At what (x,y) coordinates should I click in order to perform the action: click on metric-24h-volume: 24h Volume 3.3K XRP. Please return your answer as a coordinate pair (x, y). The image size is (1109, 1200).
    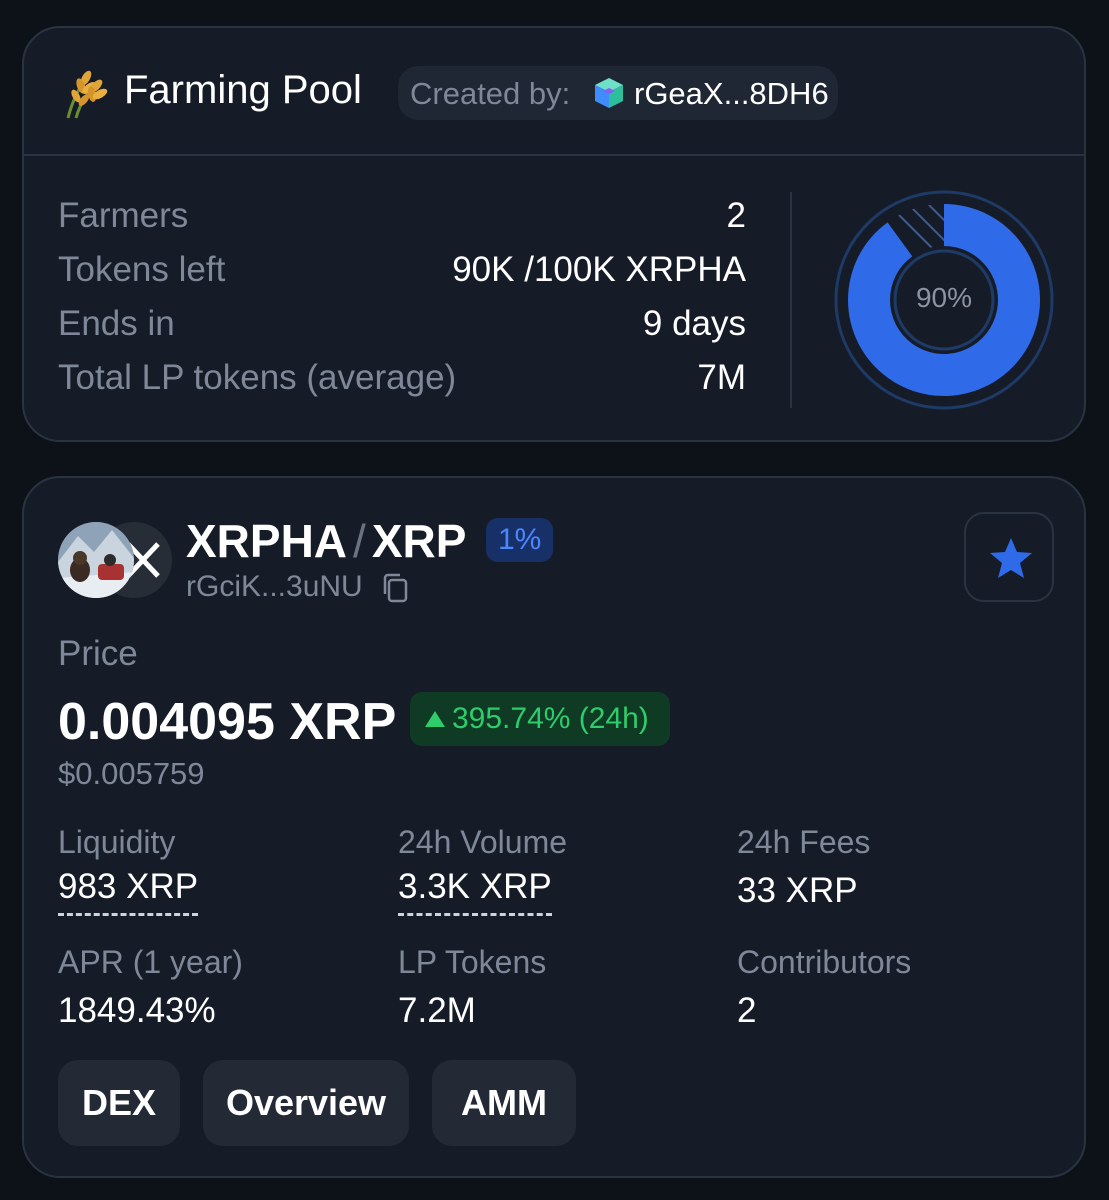
    Looking at the image, I should click on (548, 870).